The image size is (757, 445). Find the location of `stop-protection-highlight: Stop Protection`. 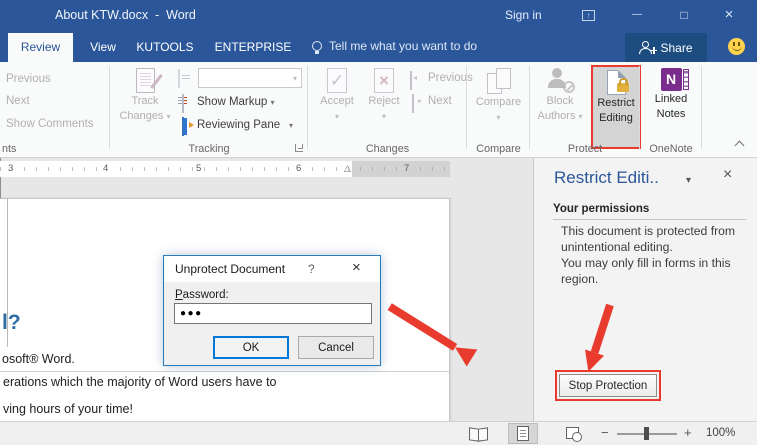

stop-protection-highlight: Stop Protection is located at coordinates (608, 385).